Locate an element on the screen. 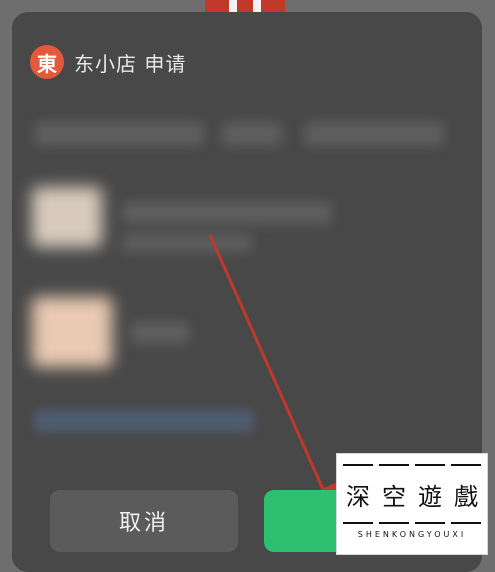  watermark-char: 深 is located at coordinates (358, 494).